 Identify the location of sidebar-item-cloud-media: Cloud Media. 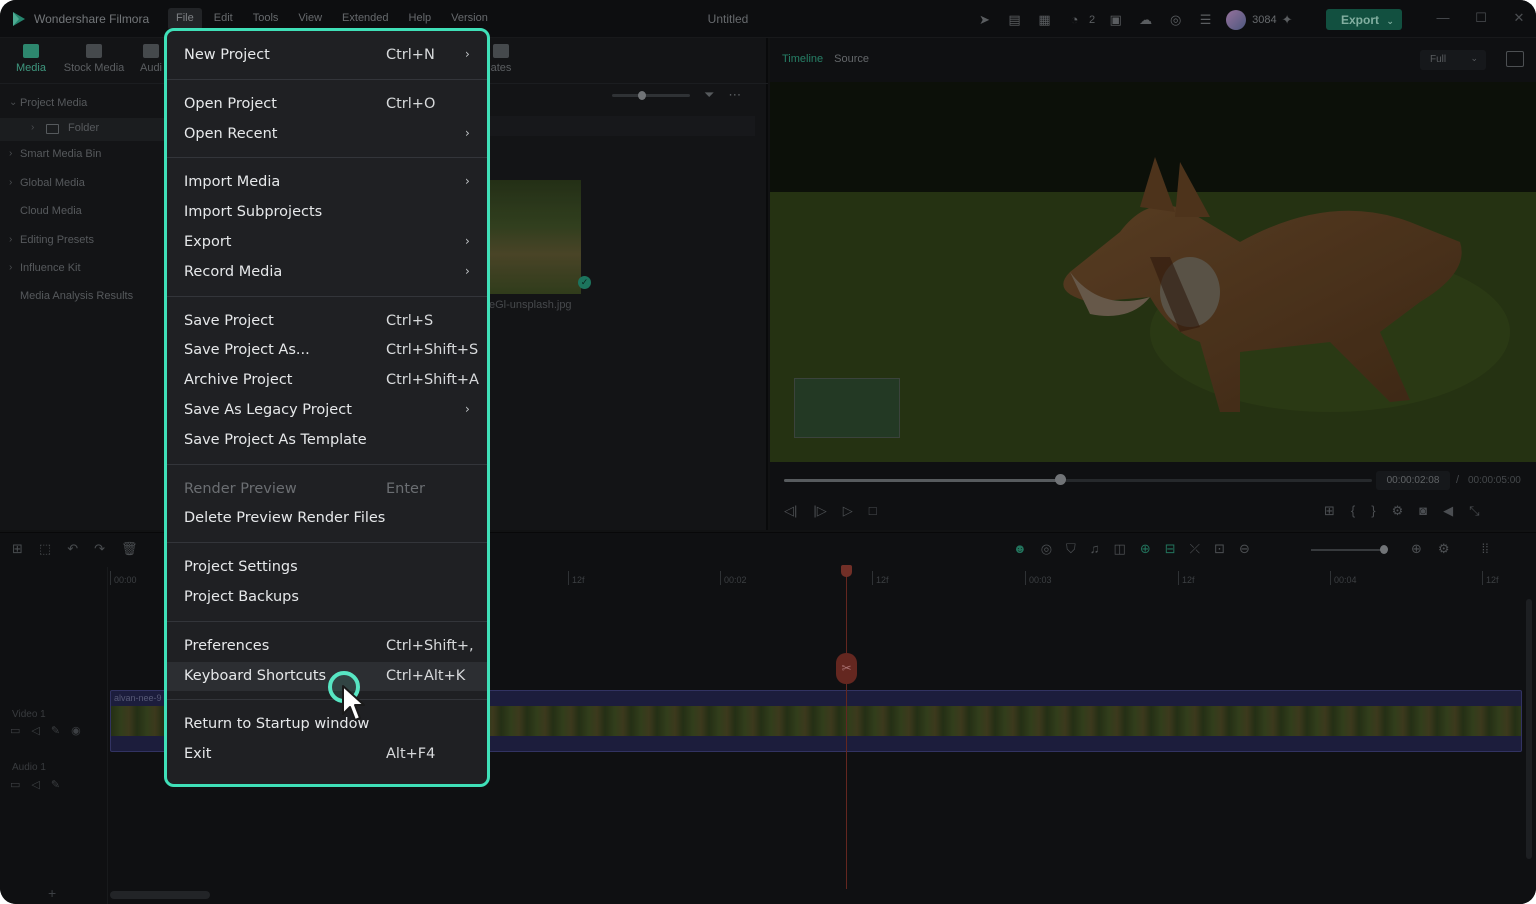
(83, 212).